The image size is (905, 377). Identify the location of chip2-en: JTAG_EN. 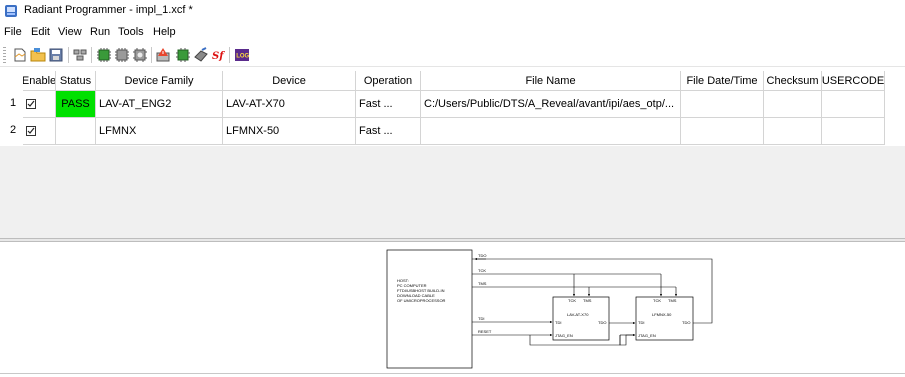
(647, 335).